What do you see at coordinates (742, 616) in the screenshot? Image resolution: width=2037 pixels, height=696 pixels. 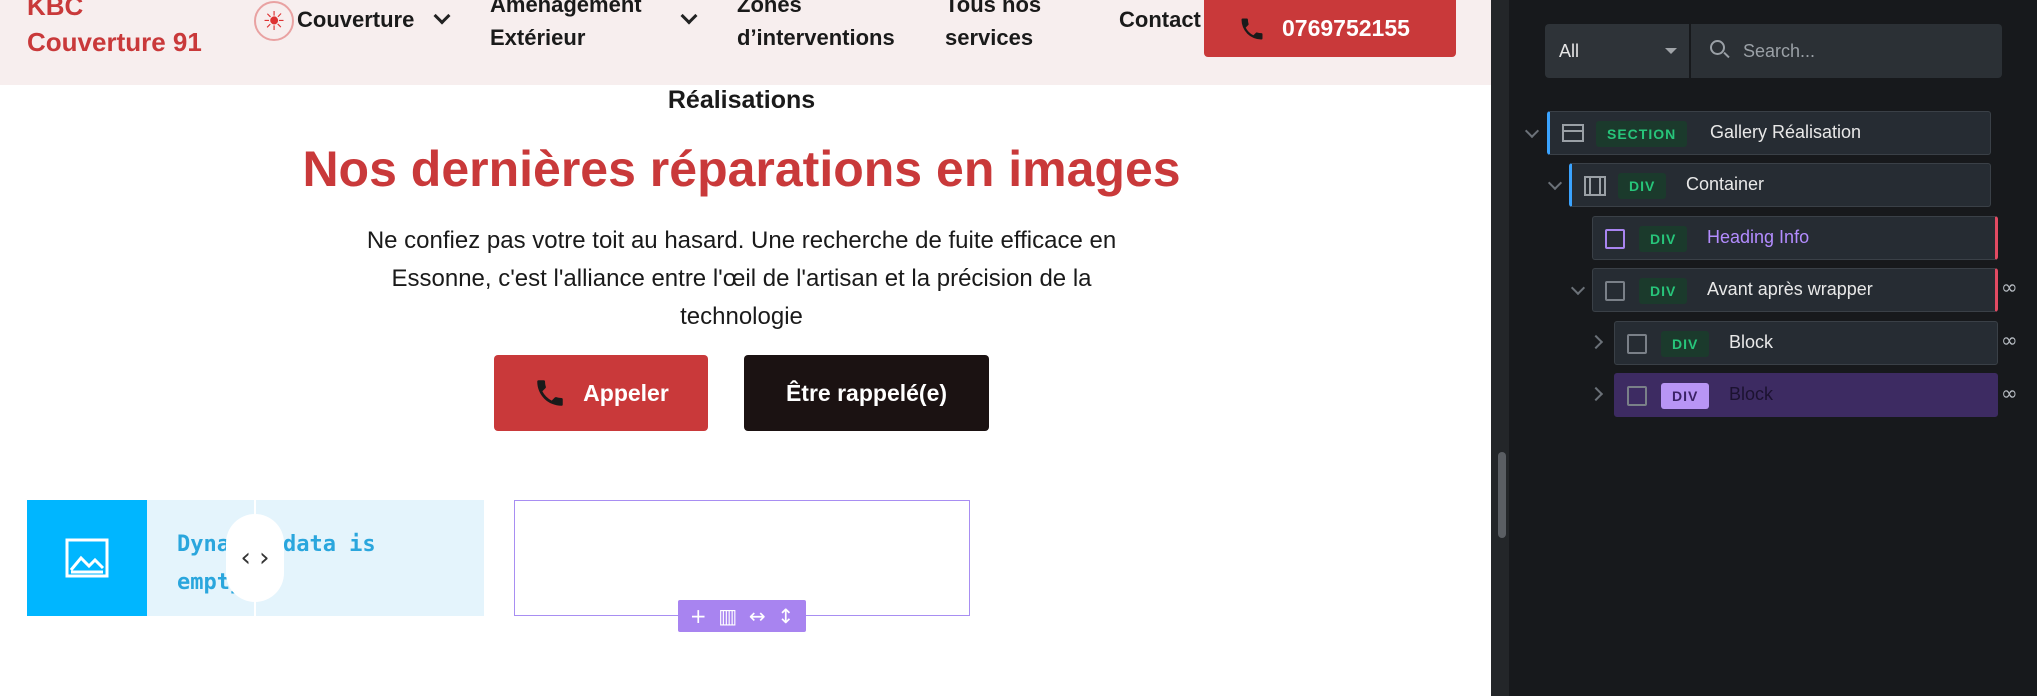 I see `element-toolbar: + ▥ ↔ ↕` at bounding box center [742, 616].